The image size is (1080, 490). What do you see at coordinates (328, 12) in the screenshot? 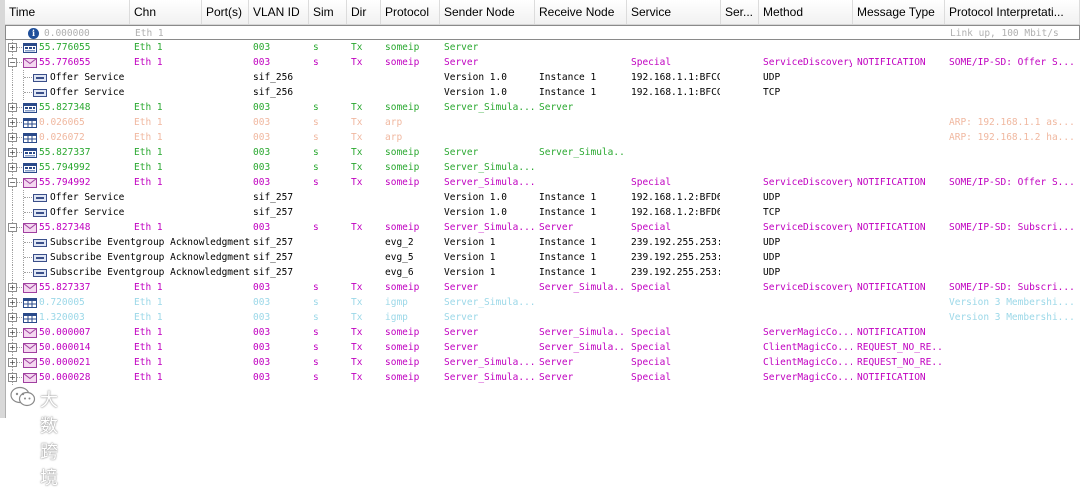
I see `column-header-sim: Sim` at bounding box center [328, 12].